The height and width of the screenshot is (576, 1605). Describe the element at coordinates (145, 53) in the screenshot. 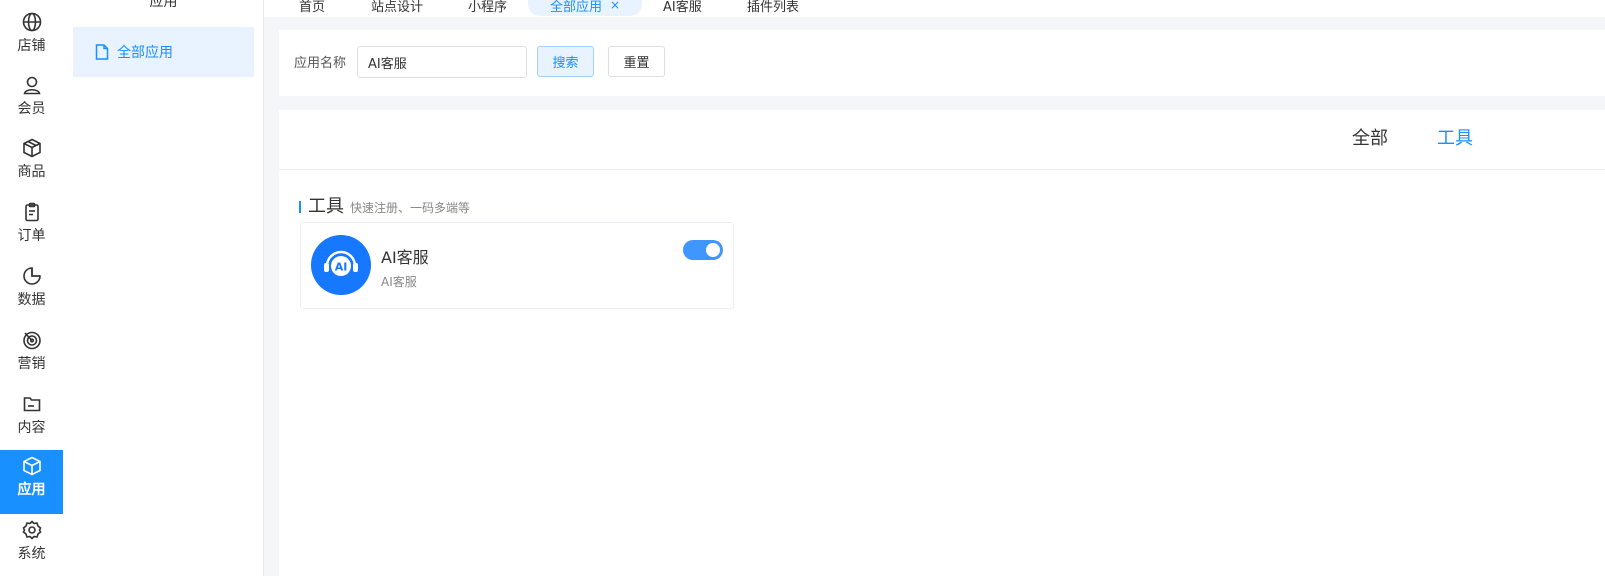

I see `sub-sidebar-item-label: 全部应用` at that location.